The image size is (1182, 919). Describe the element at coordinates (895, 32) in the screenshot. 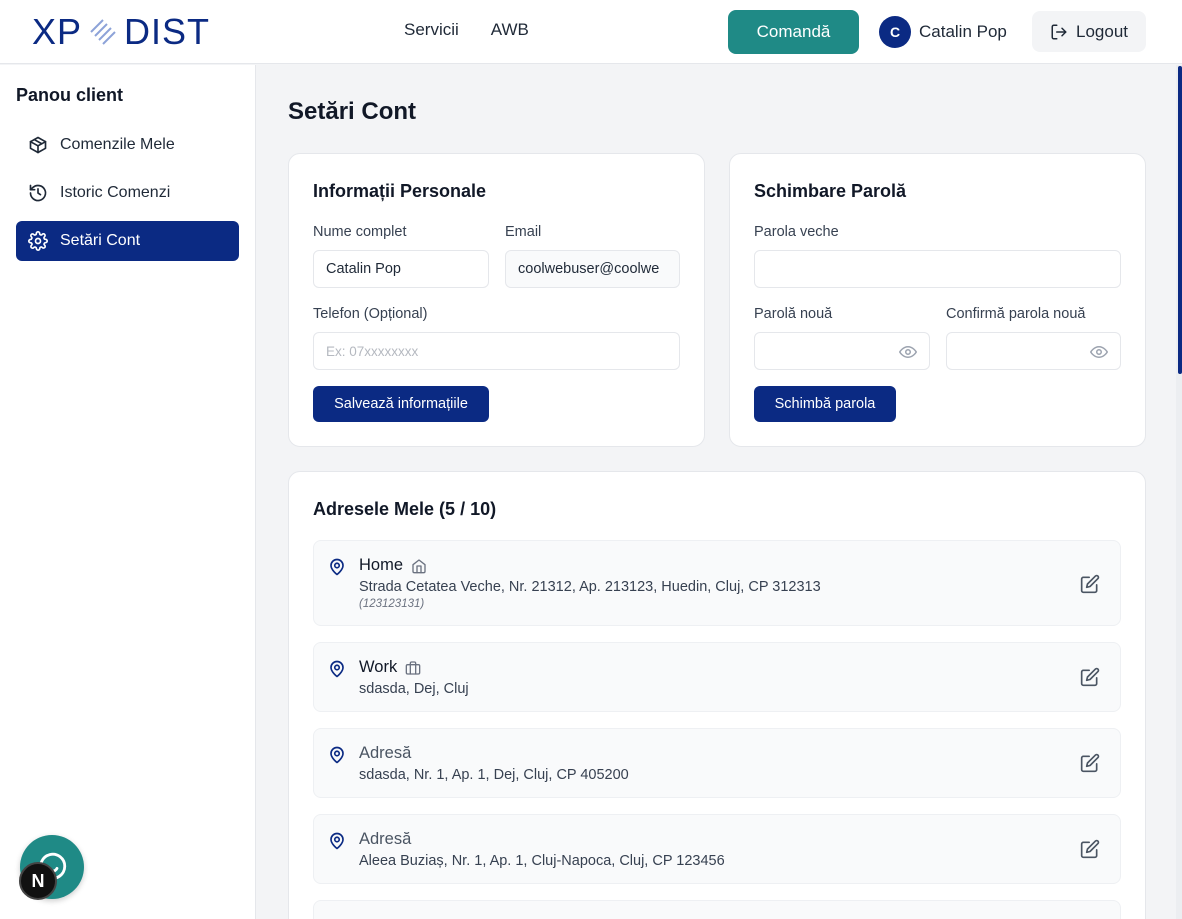

I see `avatar: C` at that location.